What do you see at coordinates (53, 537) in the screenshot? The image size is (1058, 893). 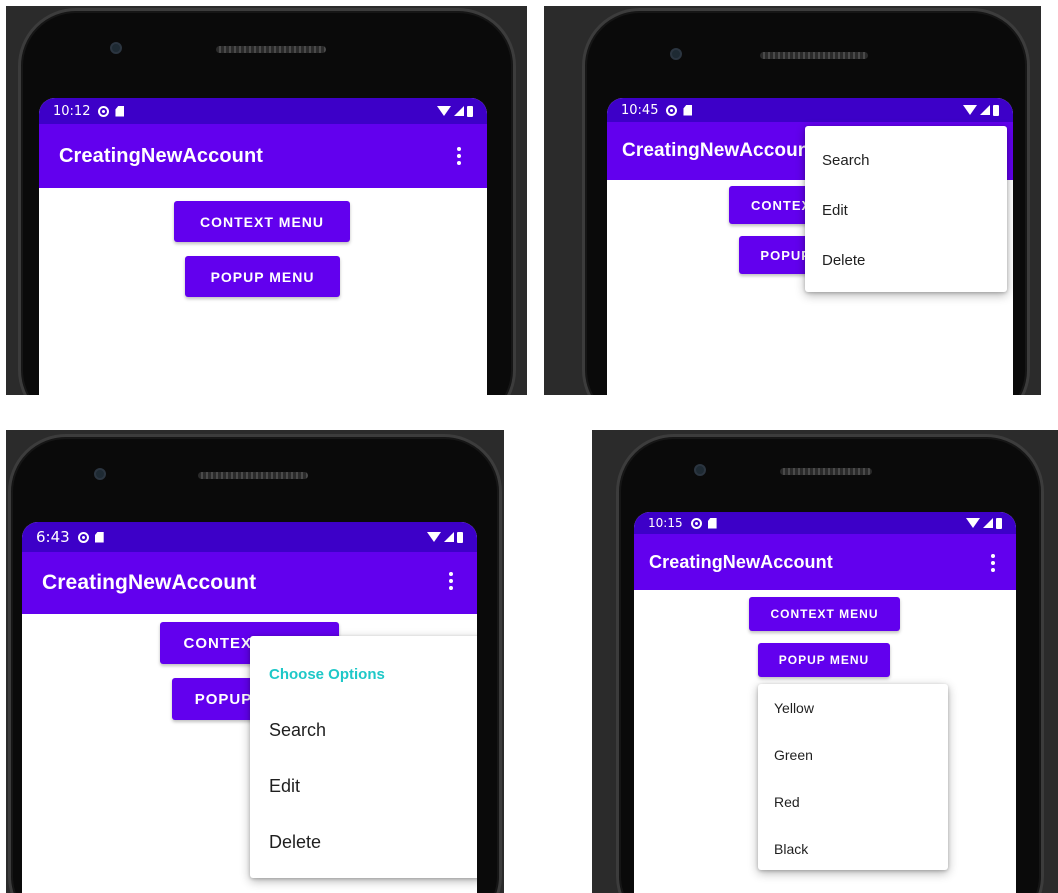 I see `status-time: 6:43` at bounding box center [53, 537].